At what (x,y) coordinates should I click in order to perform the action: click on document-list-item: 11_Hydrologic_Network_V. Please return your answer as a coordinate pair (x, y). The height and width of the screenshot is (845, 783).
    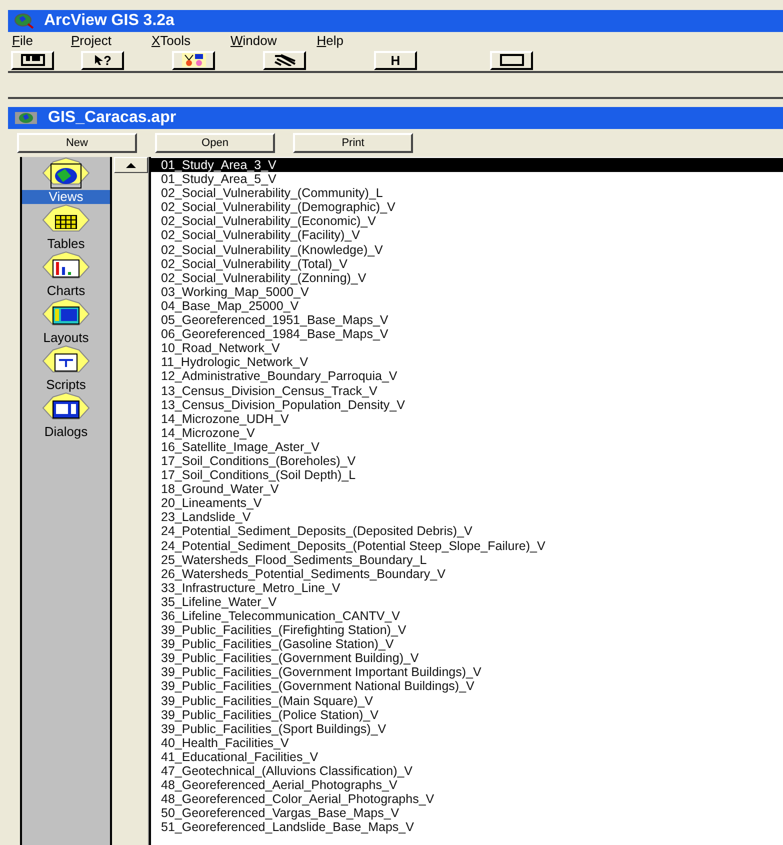
    Looking at the image, I should click on (467, 362).